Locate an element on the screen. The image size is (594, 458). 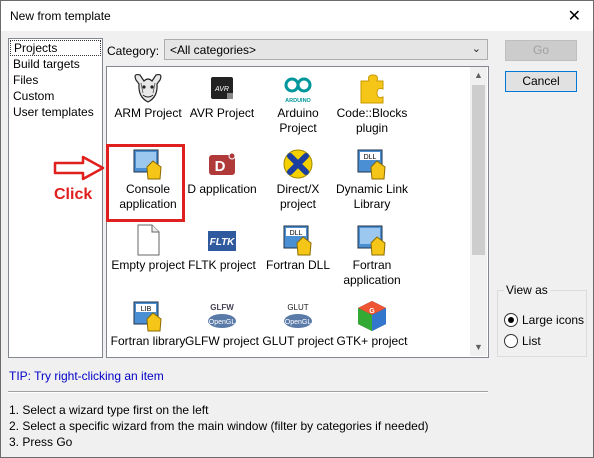
sidebar-item-files: Files is located at coordinates (55, 80).